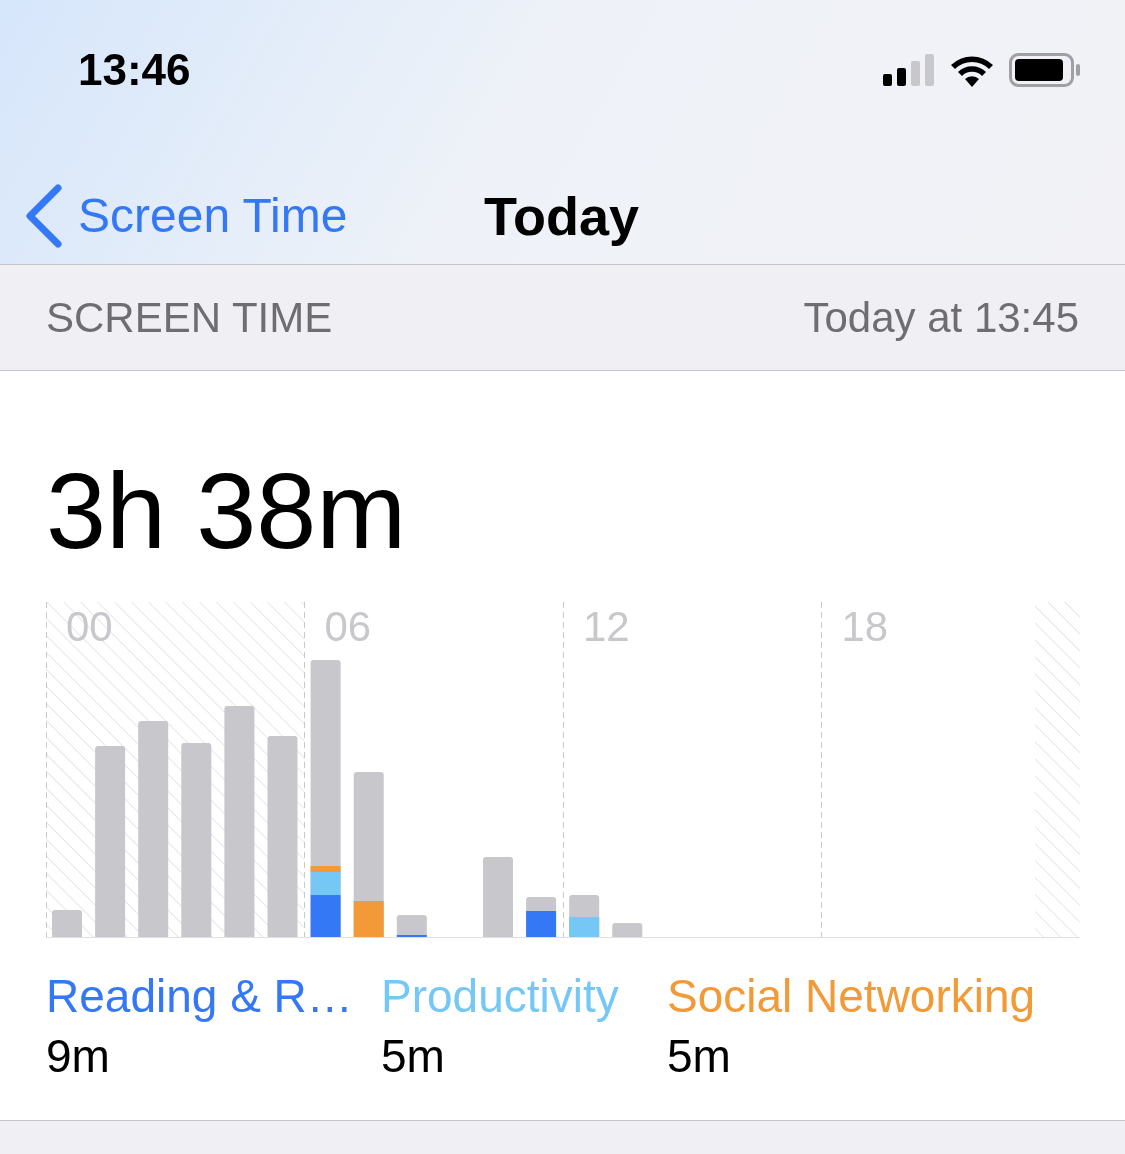 The image size is (1125, 1154). I want to click on updated-time: Today at 13:45, so click(941, 318).